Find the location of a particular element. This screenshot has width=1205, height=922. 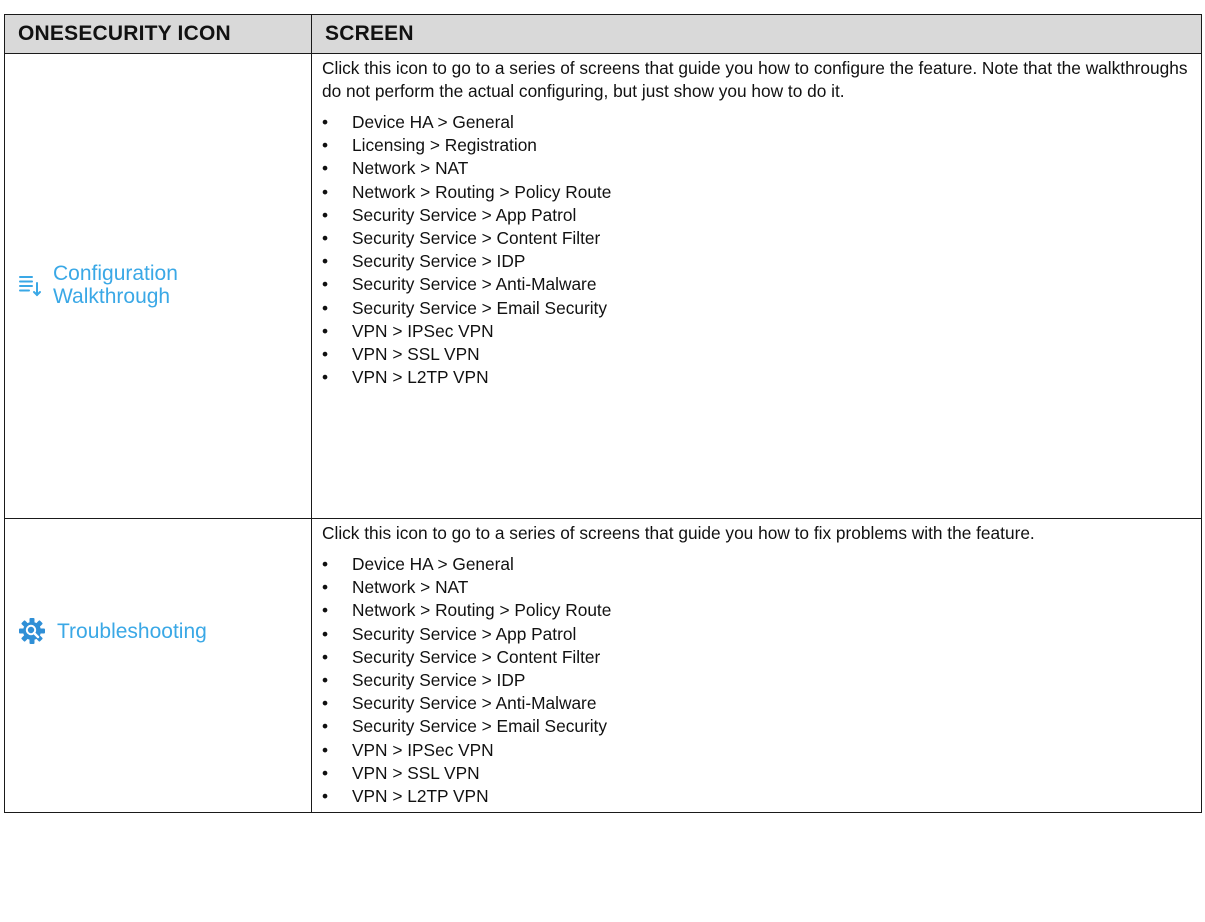

table-header-row: ONESECURITY ICON SCREEN is located at coordinates (603, 34).